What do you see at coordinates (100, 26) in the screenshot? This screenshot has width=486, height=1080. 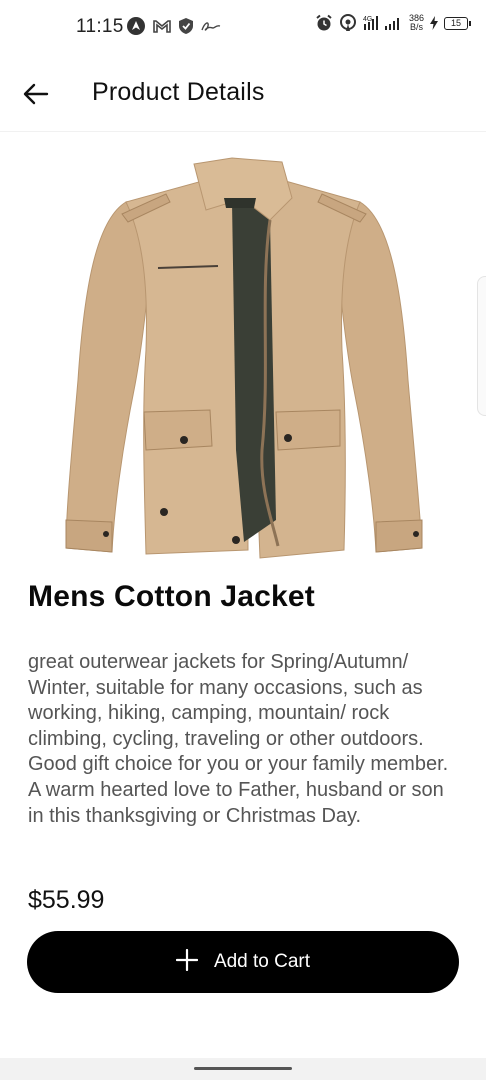 I see `status-time: 11:15` at bounding box center [100, 26].